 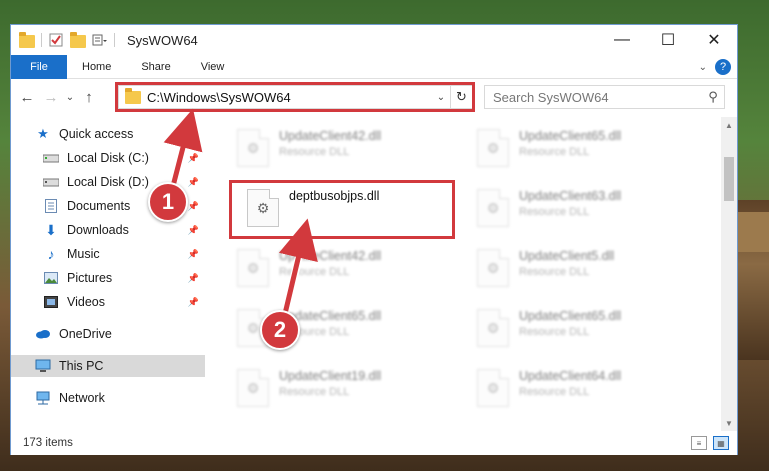 What do you see at coordinates (96, 134) in the screenshot?
I see `sidebar-item-label: Quick access` at bounding box center [96, 134].